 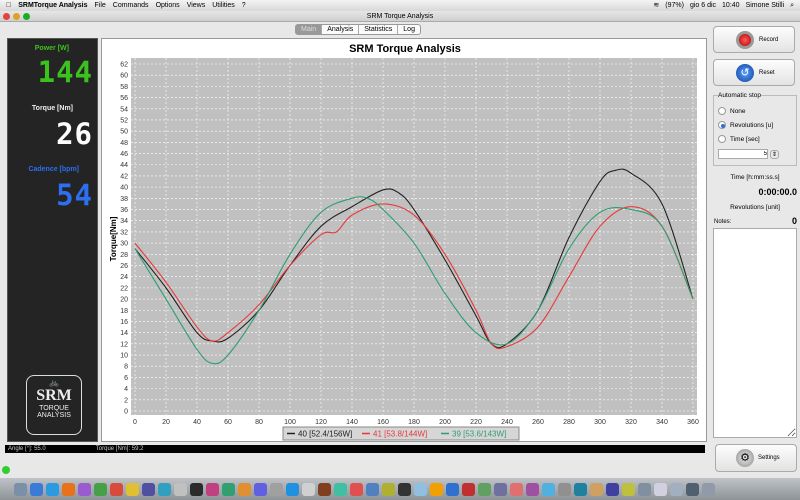 I want to click on minimize-button, so click(x=16, y=16).